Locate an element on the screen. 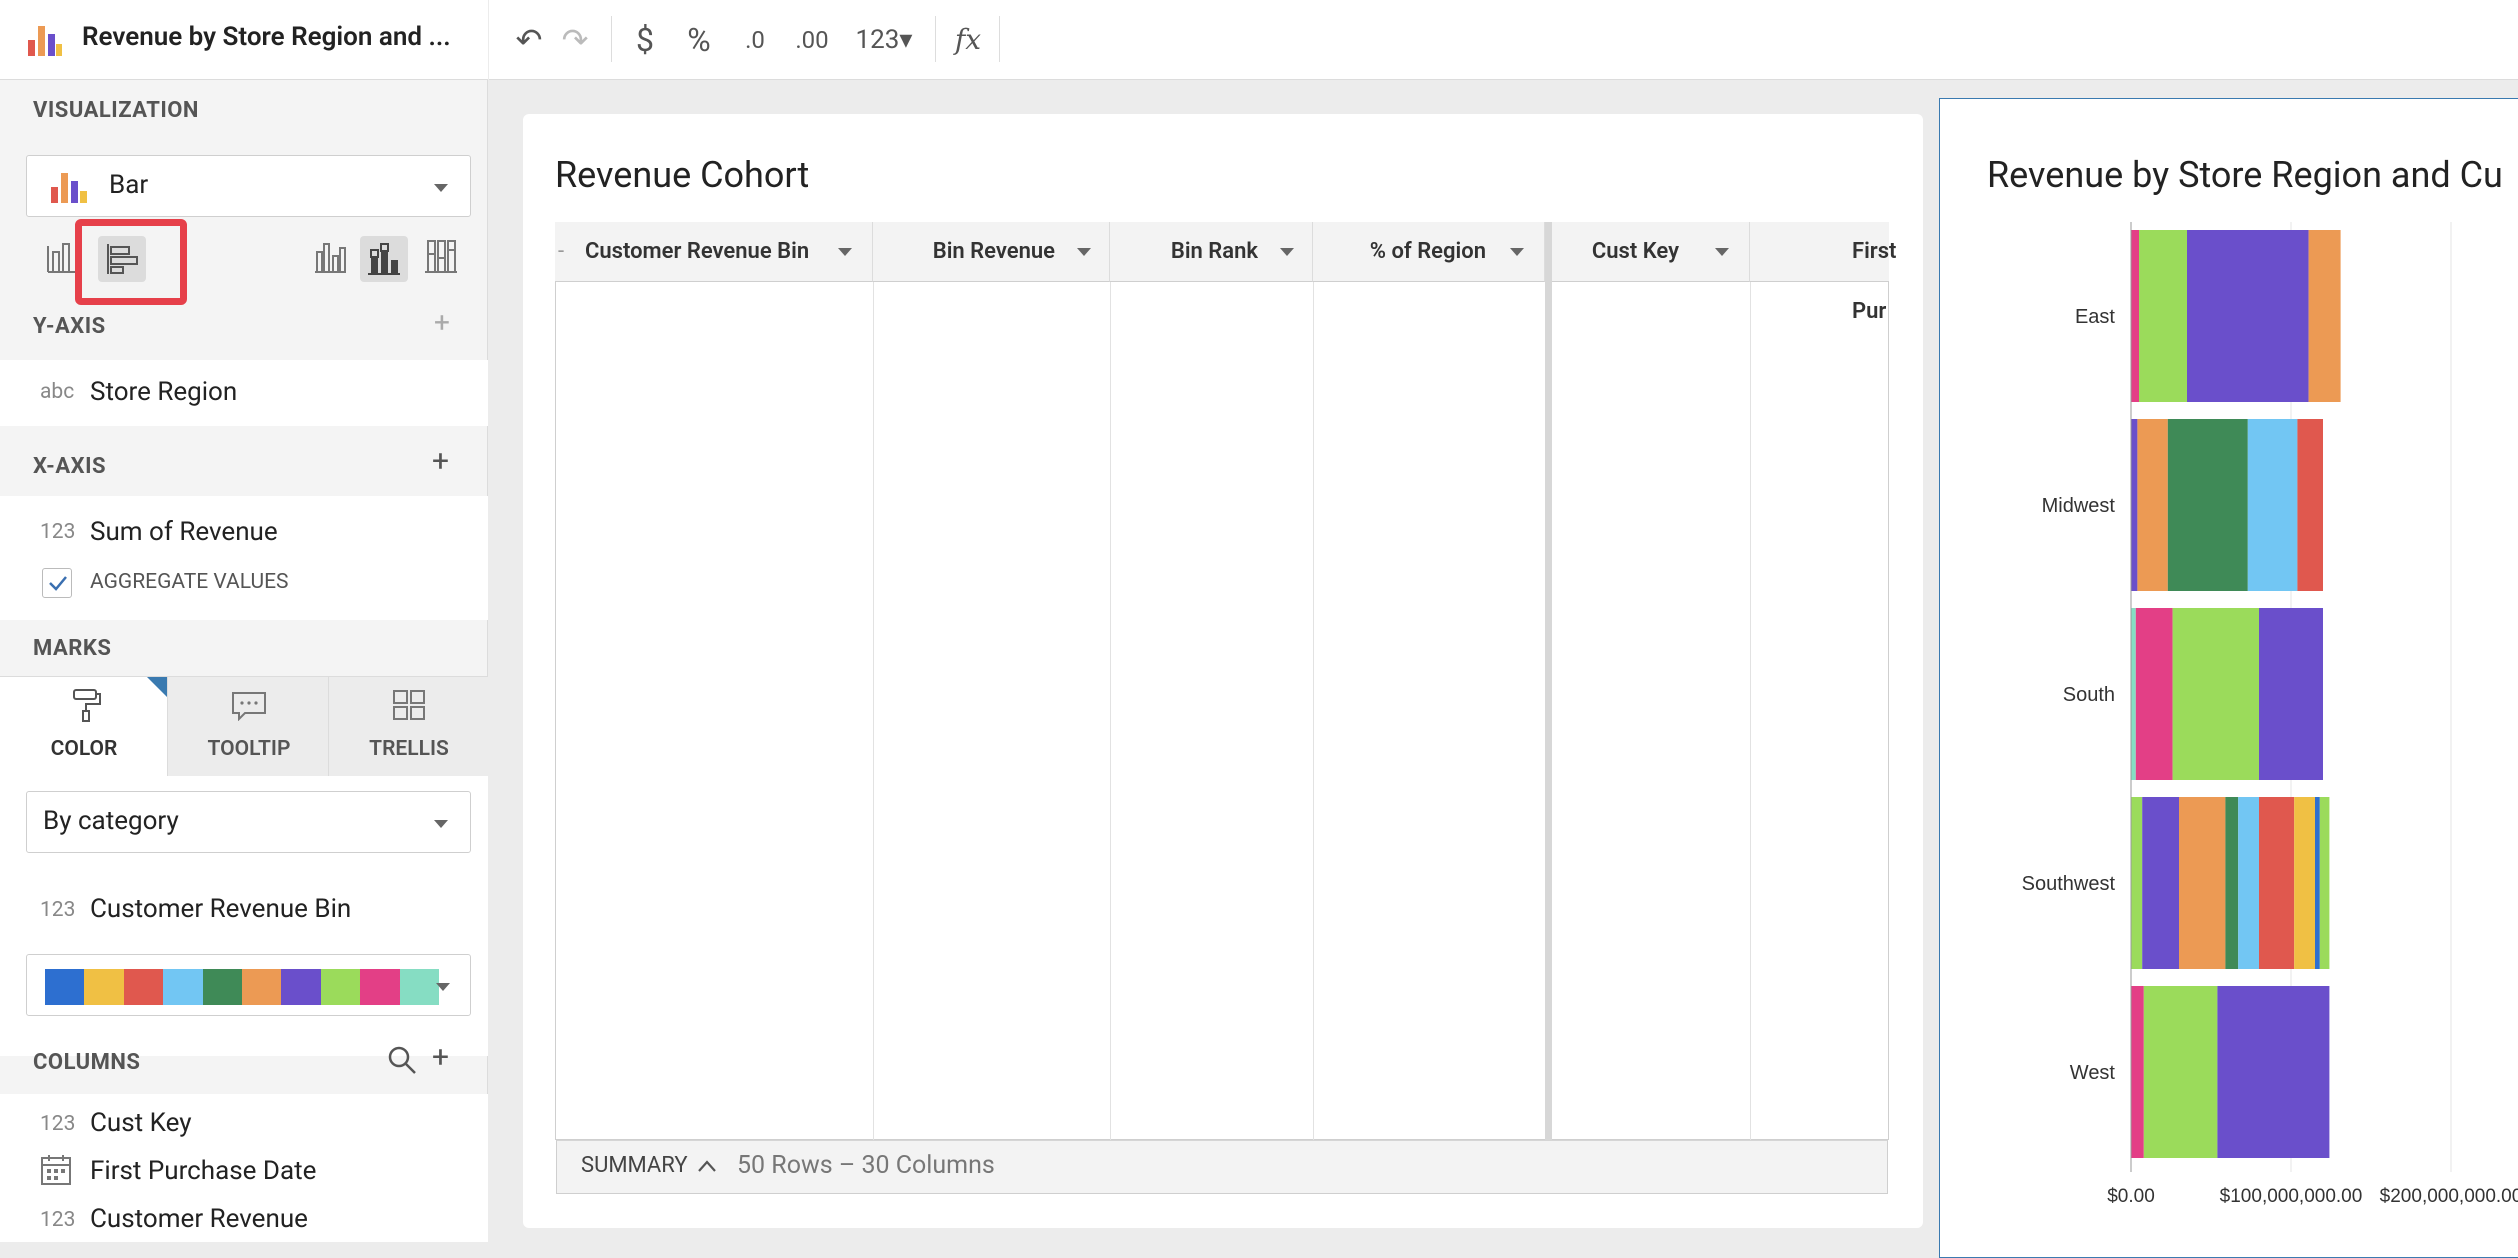 The height and width of the screenshot is (1258, 2518). bar-chart-logo-icon is located at coordinates (45, 41).